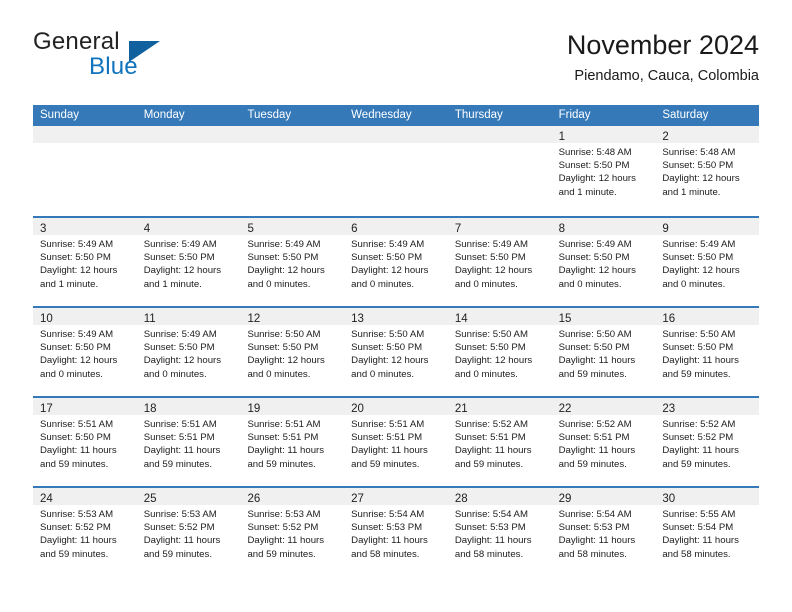  I want to click on day-number-band: 21, so click(499, 406).